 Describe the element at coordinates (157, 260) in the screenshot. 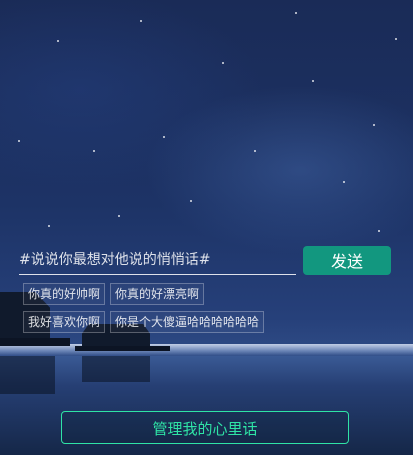

I see `wish-input` at that location.